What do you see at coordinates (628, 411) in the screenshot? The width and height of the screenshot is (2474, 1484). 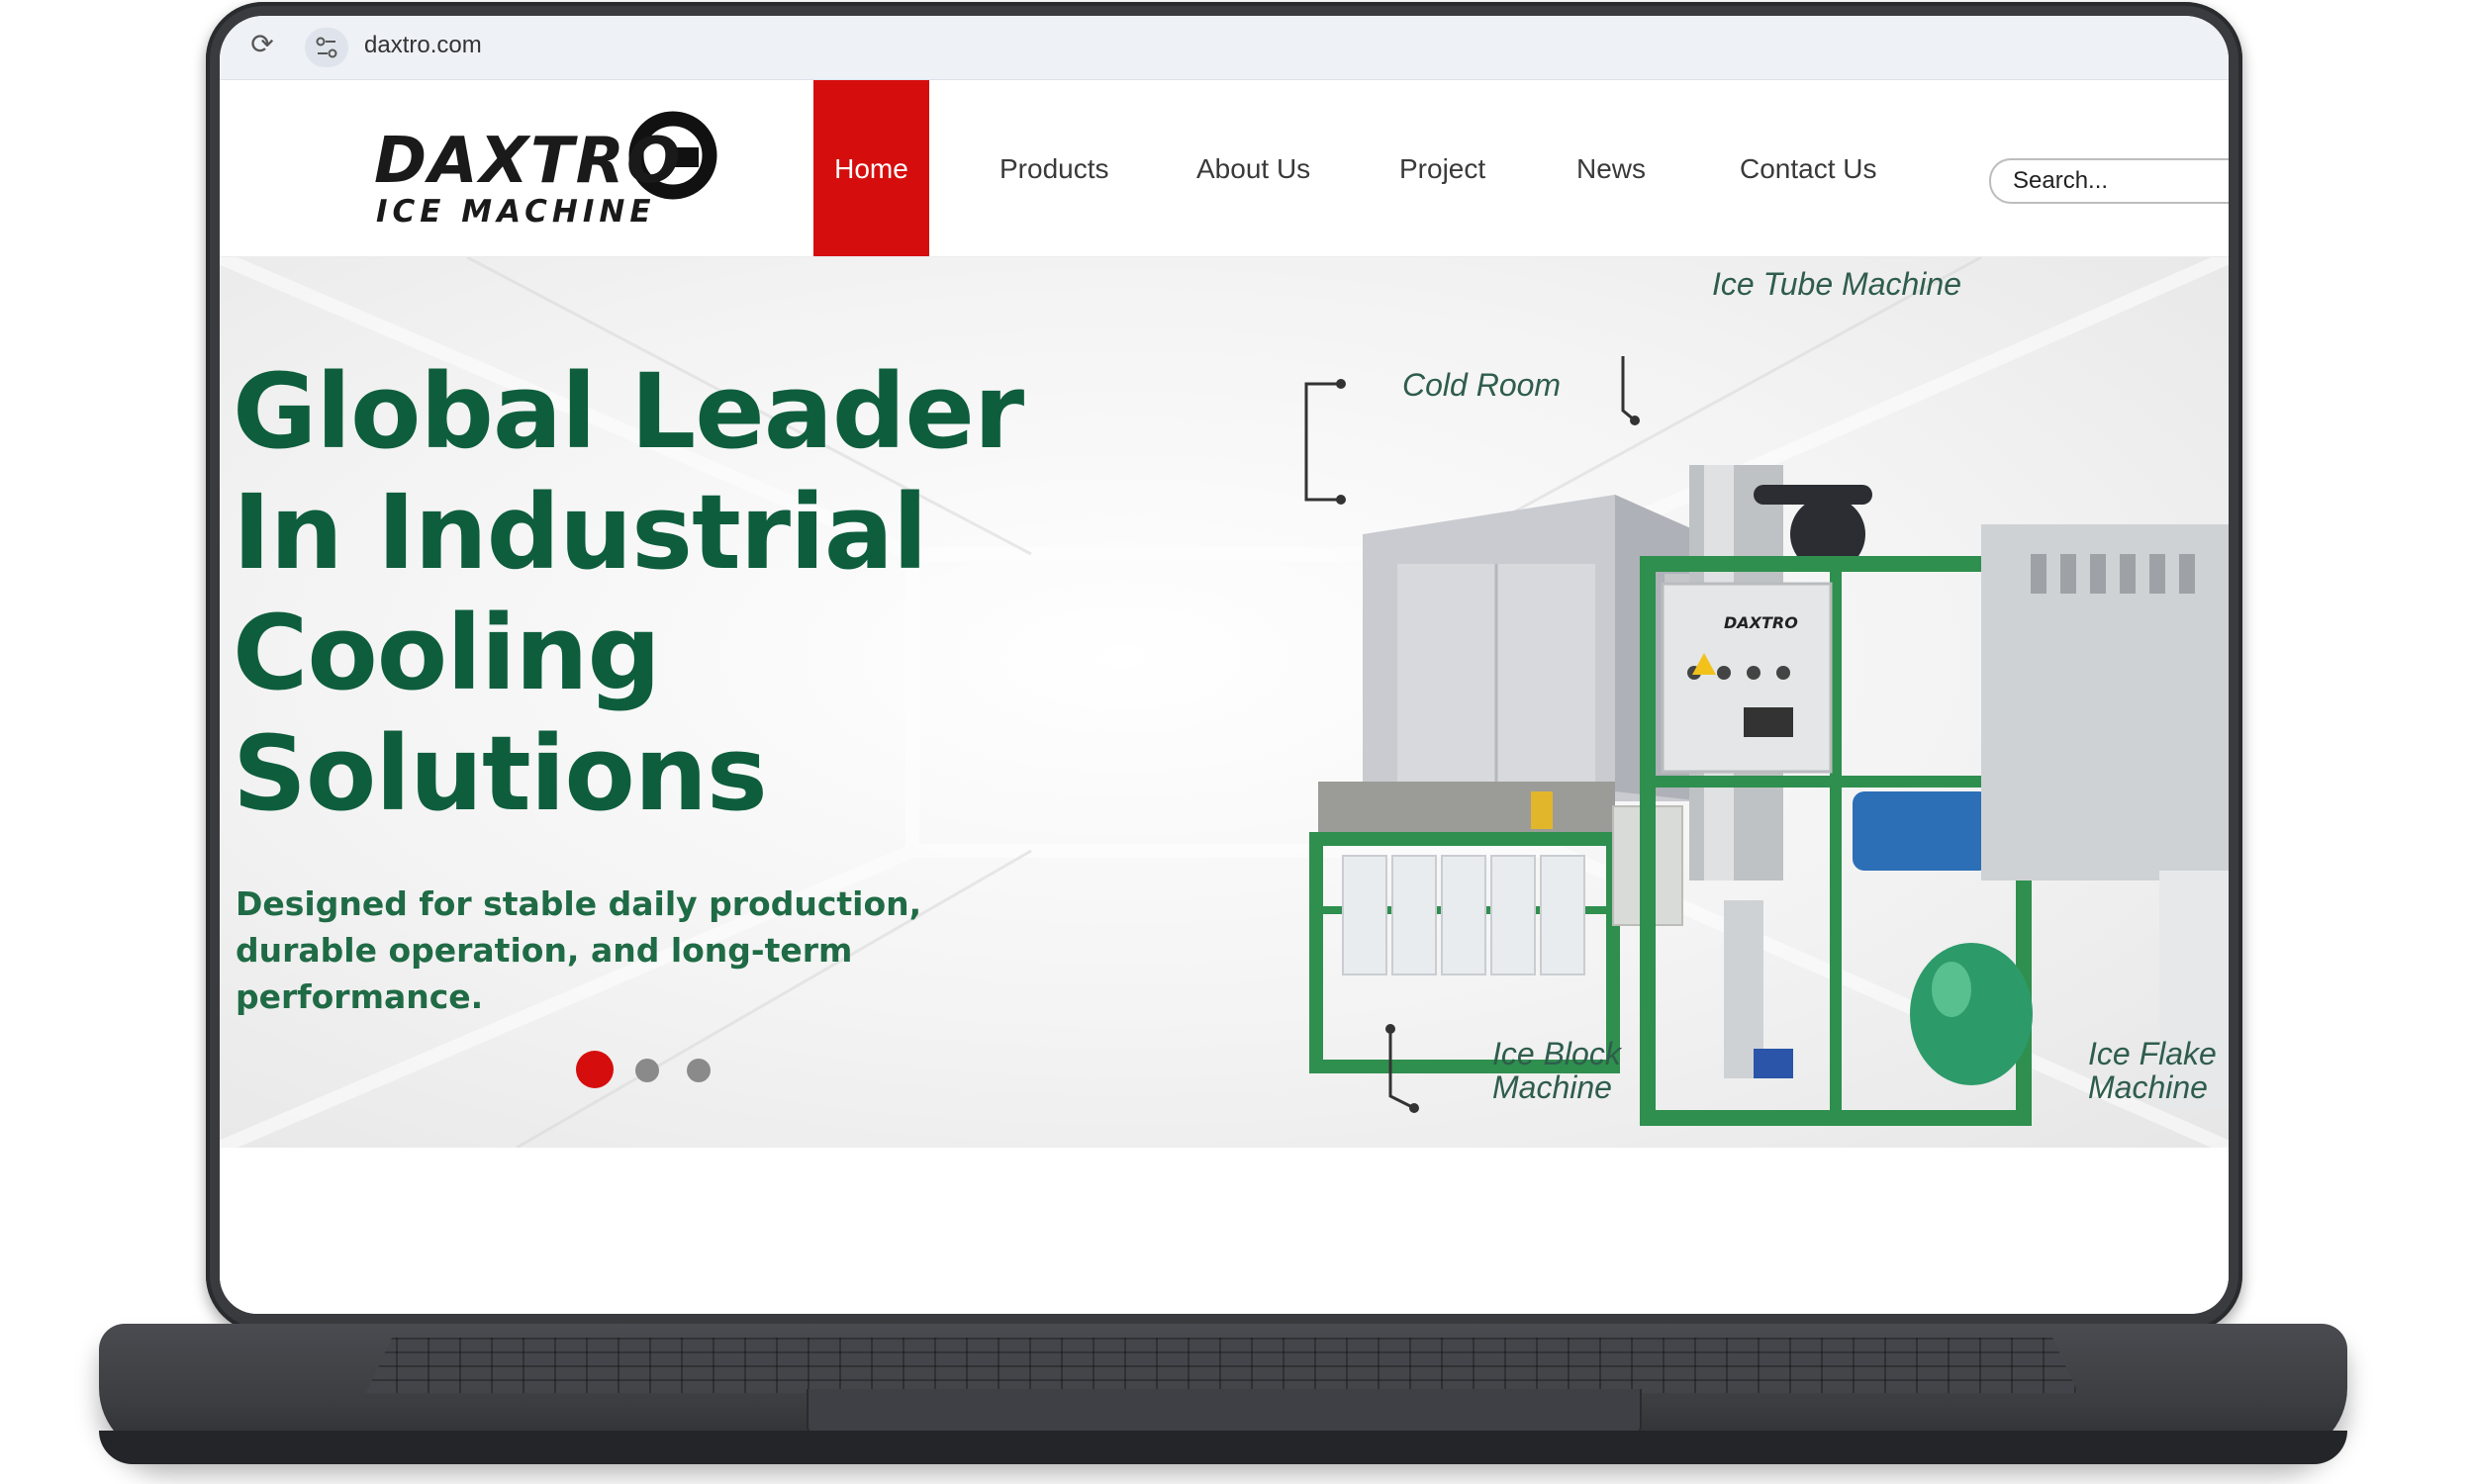 I see `hero-title-line: Global Leader` at bounding box center [628, 411].